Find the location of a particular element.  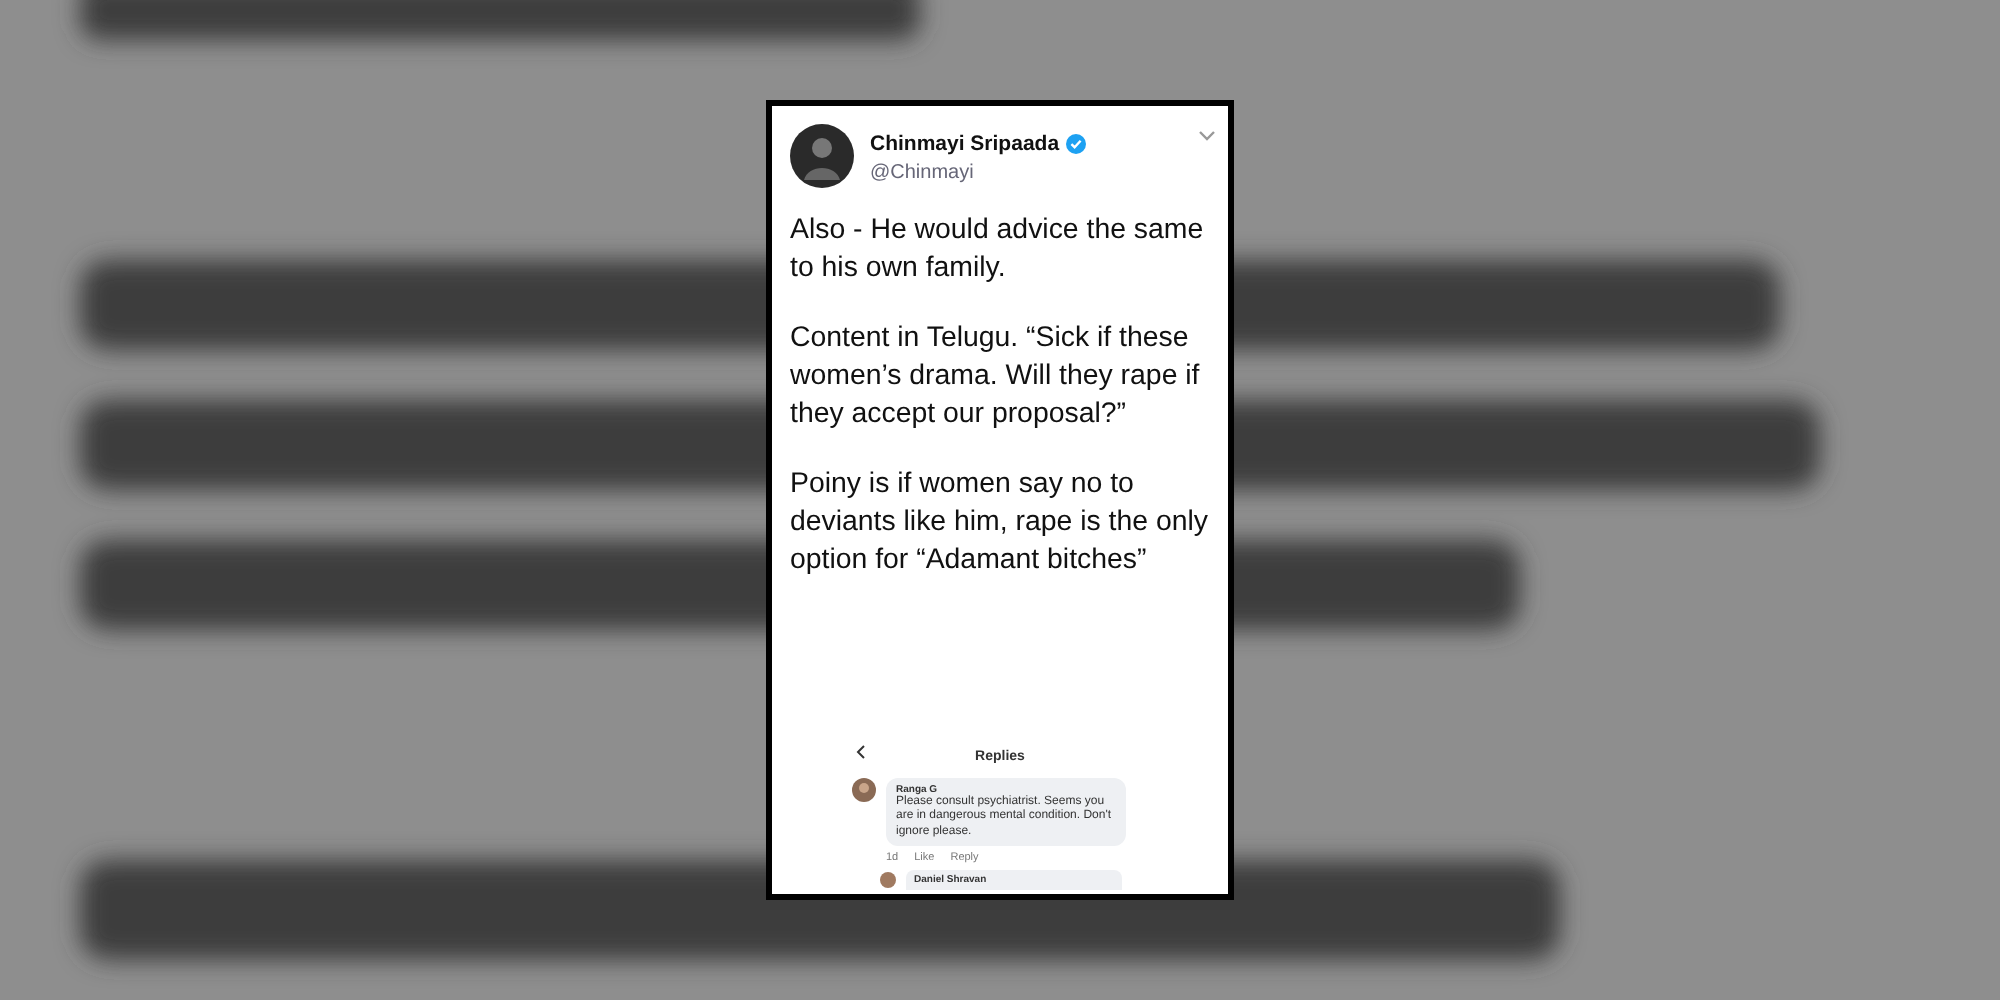

back-icon is located at coordinates (861, 752).